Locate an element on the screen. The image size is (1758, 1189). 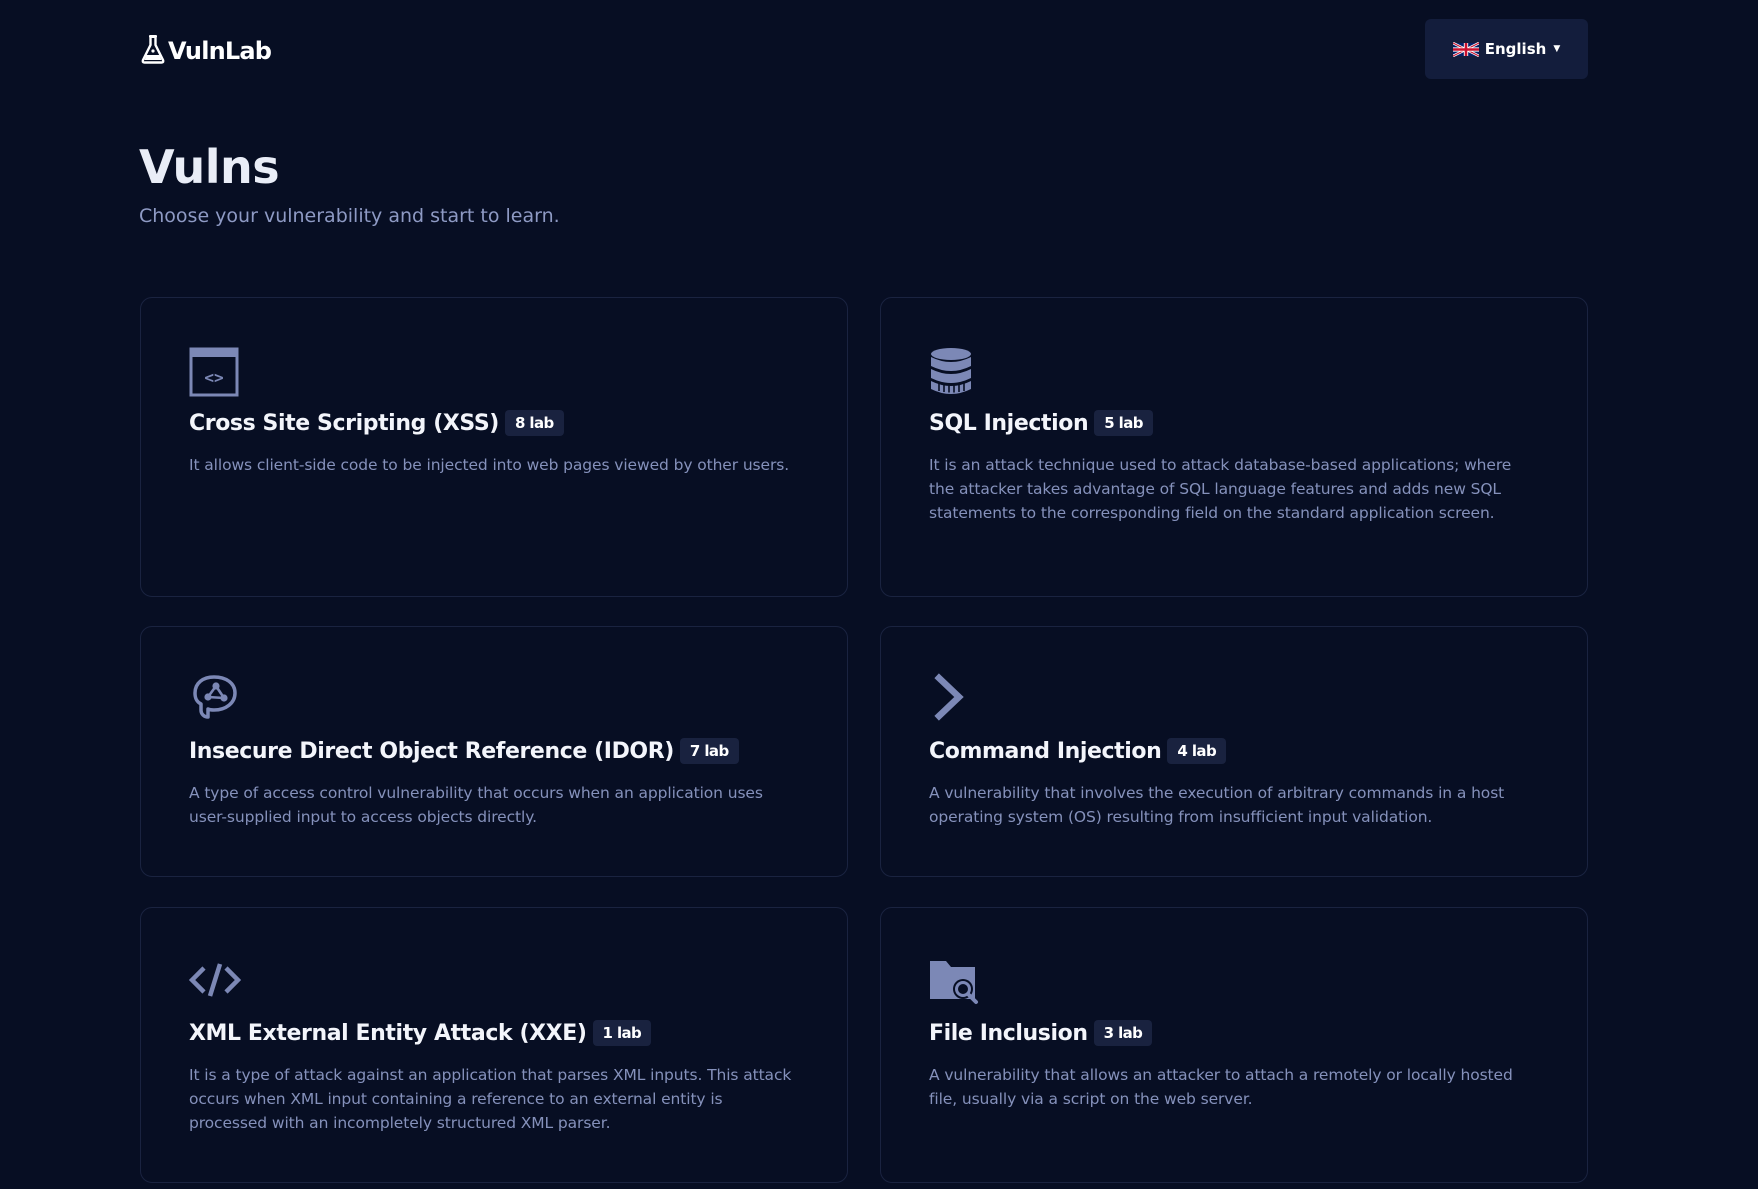
lab-count-badge: 7 lab is located at coordinates (709, 751).